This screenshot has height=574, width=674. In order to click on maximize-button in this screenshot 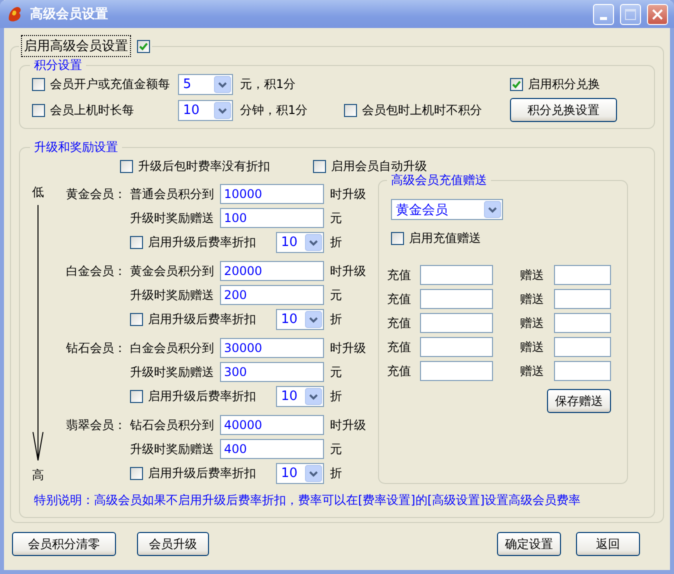, I will do `click(630, 14)`.